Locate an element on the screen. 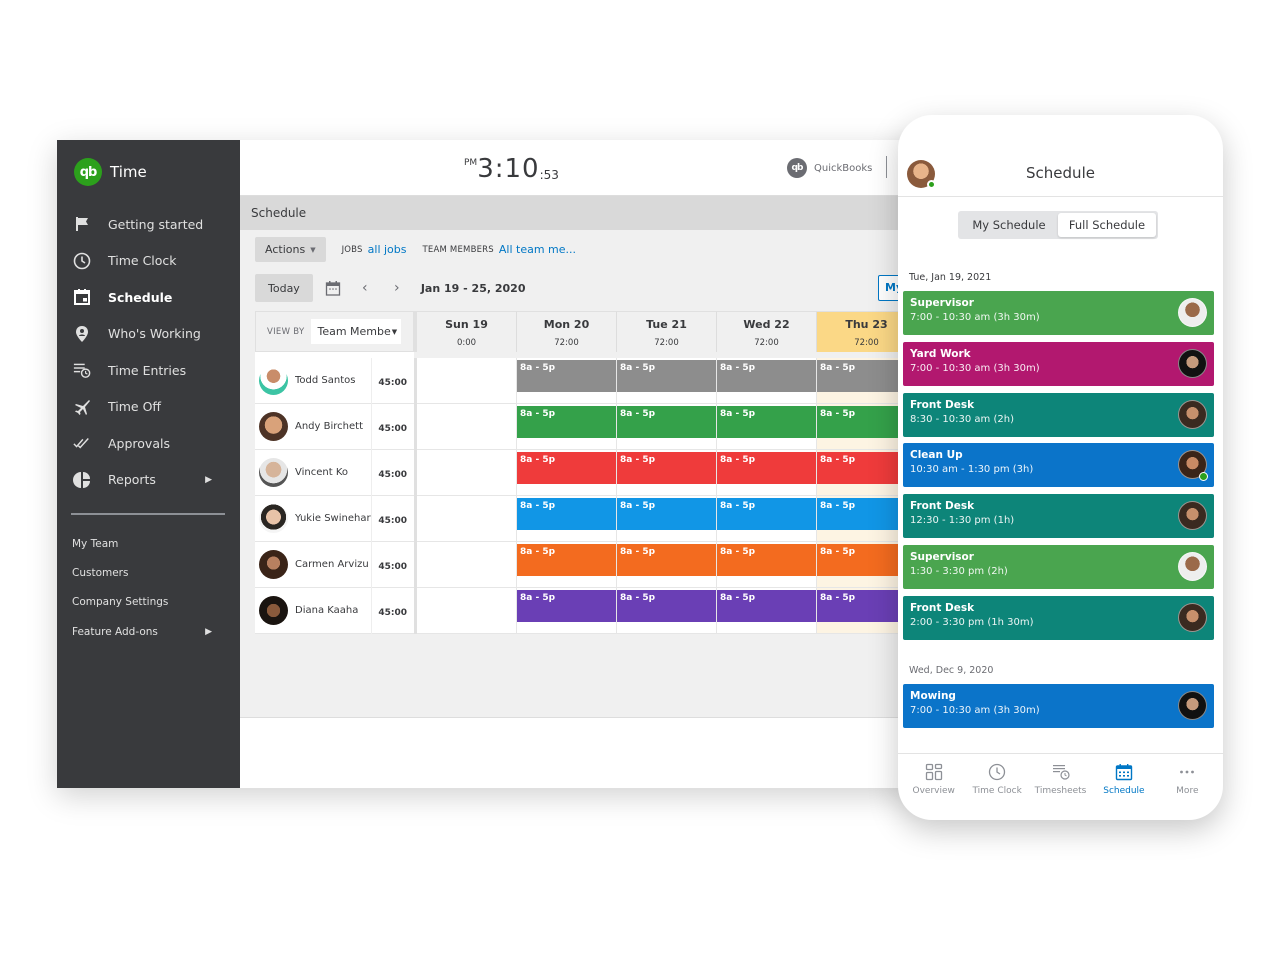 This screenshot has height=960, width=1280. sidebar-item-label: My Team is located at coordinates (95, 543).